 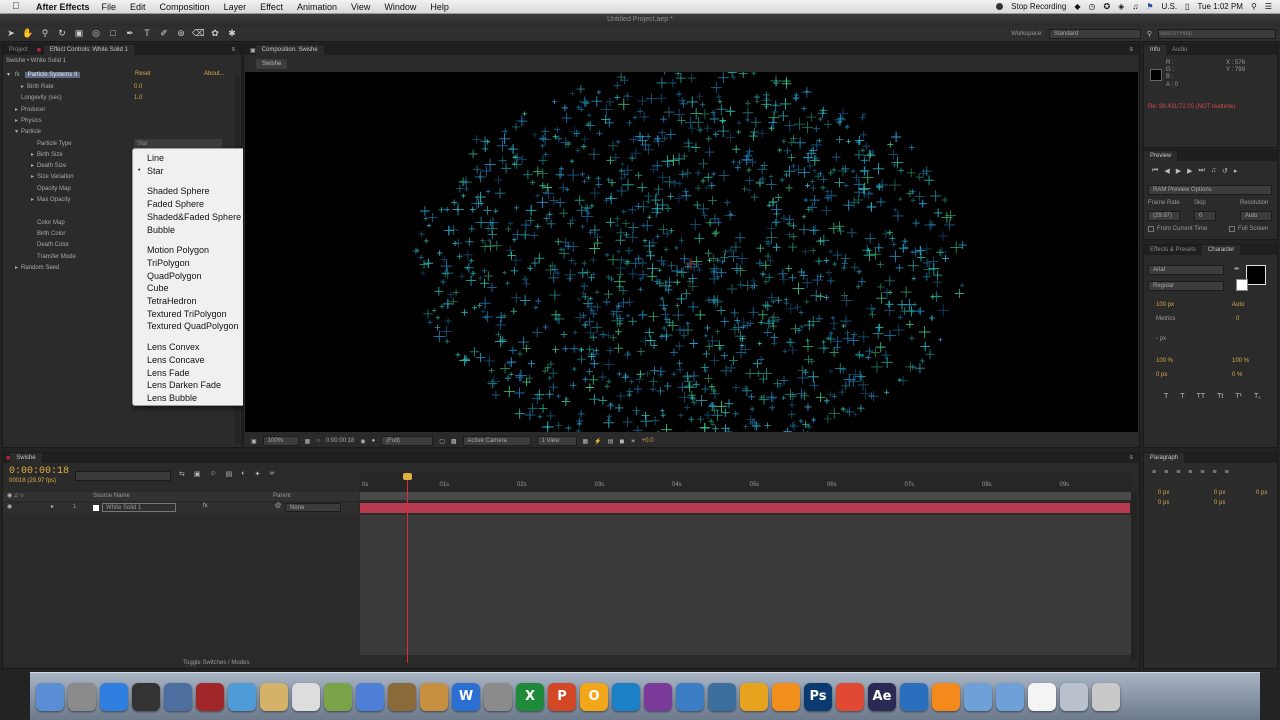 What do you see at coordinates (1161, 339) in the screenshot?
I see `stroke-width: - px` at bounding box center [1161, 339].